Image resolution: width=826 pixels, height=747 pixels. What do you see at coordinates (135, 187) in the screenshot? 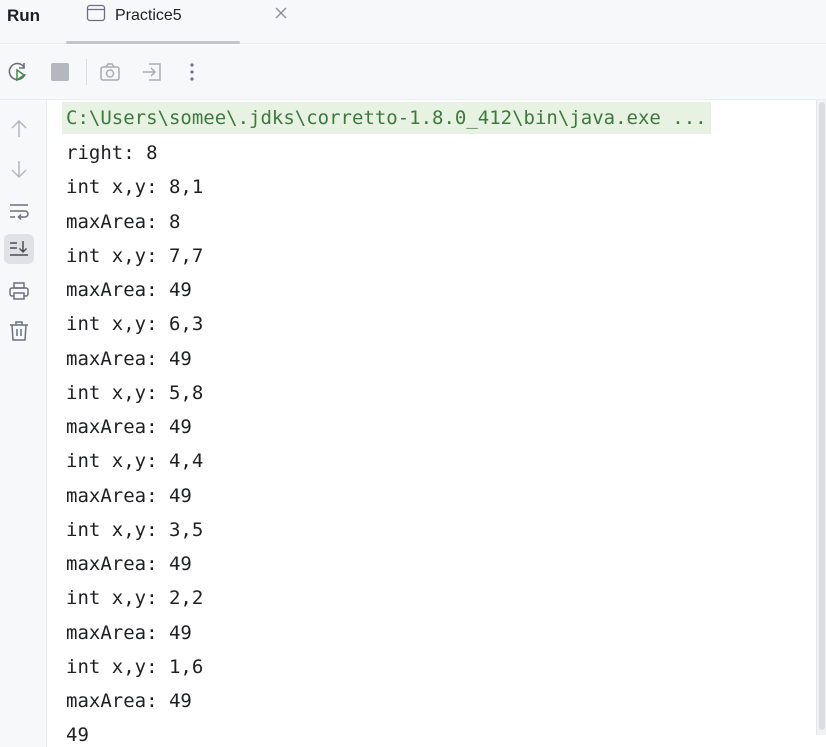
I see `console-line: int x,y: 8,1` at bounding box center [135, 187].